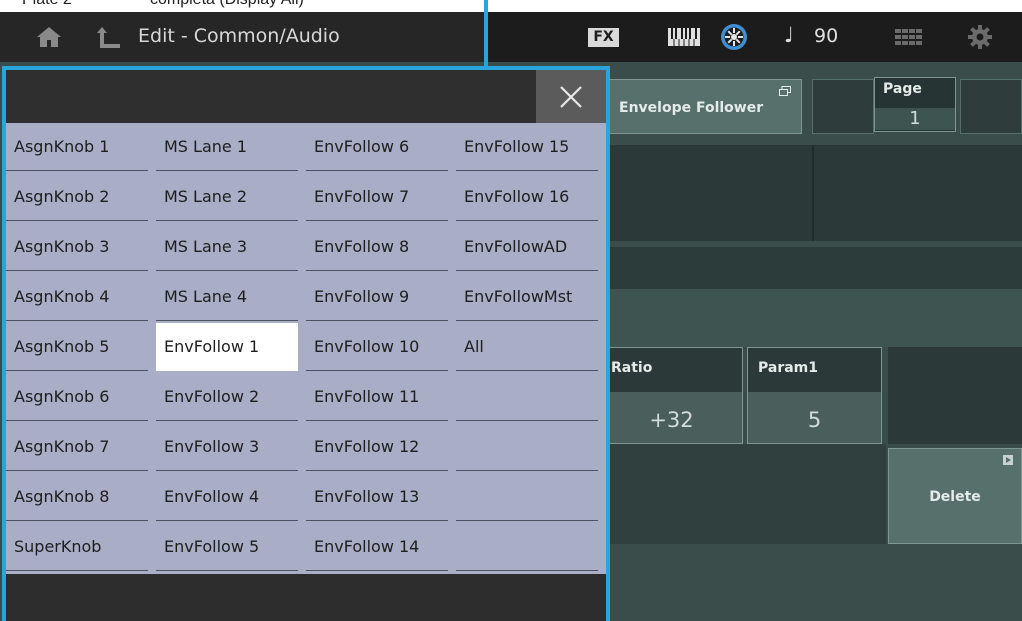  I want to click on page-label: Page, so click(902, 89).